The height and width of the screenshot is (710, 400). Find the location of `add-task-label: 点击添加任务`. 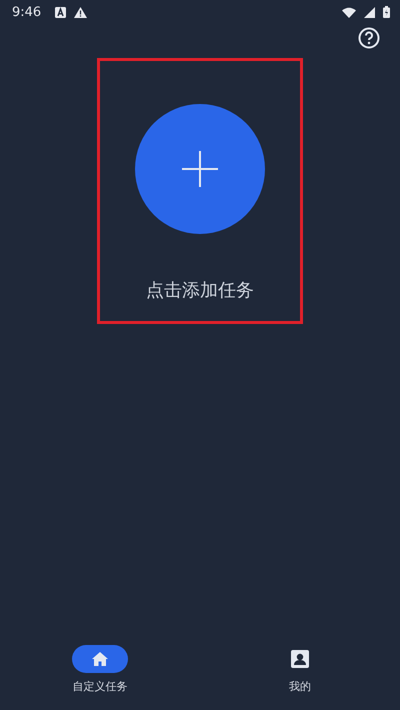

add-task-label: 点击添加任务 is located at coordinates (200, 290).